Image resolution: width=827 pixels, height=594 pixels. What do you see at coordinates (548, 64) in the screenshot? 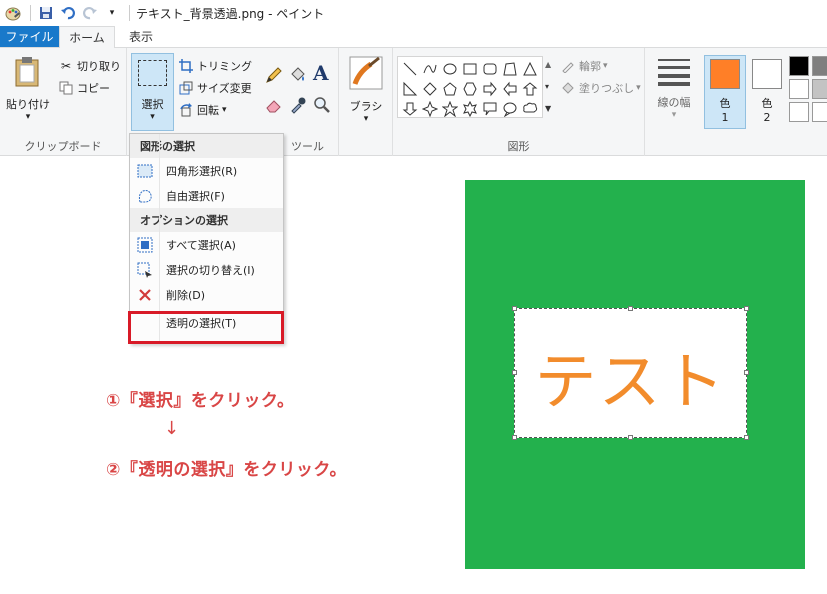
I see `gallery-scroll-up-icon: ▲` at bounding box center [548, 64].